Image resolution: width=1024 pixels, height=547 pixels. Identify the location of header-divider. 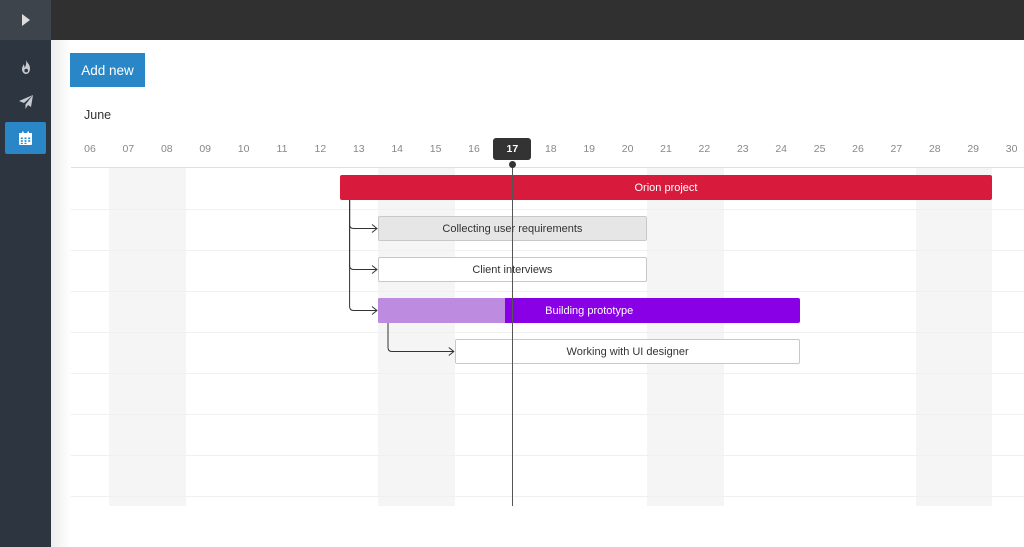
(547, 167).